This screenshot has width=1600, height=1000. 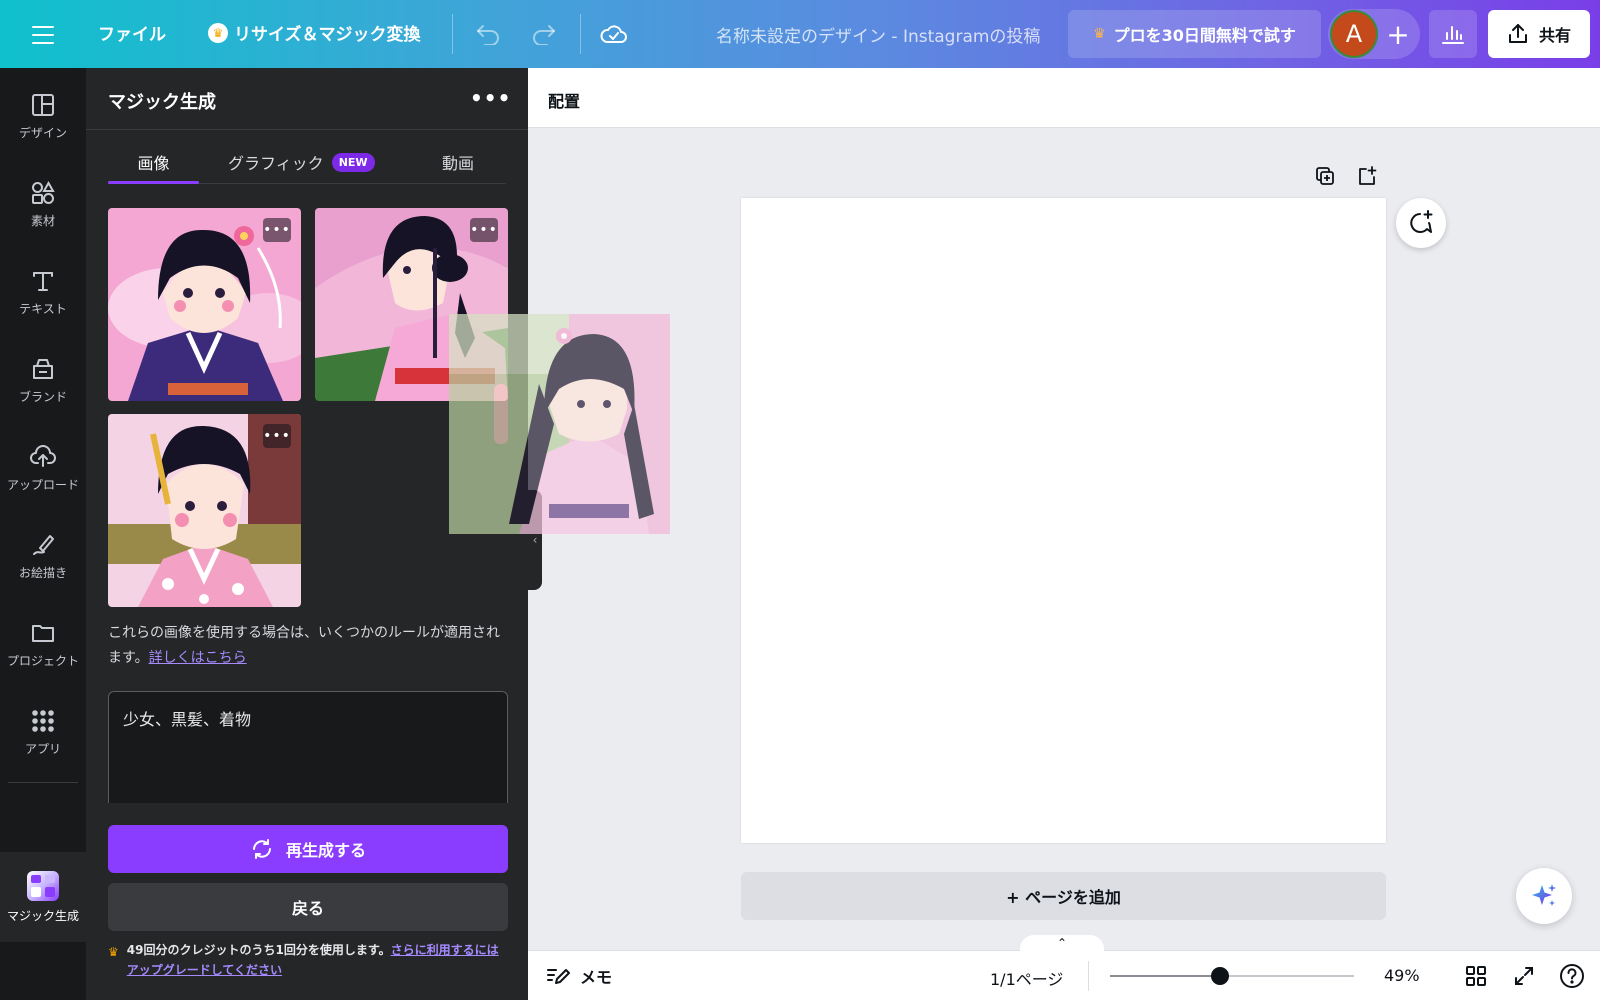 What do you see at coordinates (43, 633) in the screenshot?
I see `folder-icon` at bounding box center [43, 633].